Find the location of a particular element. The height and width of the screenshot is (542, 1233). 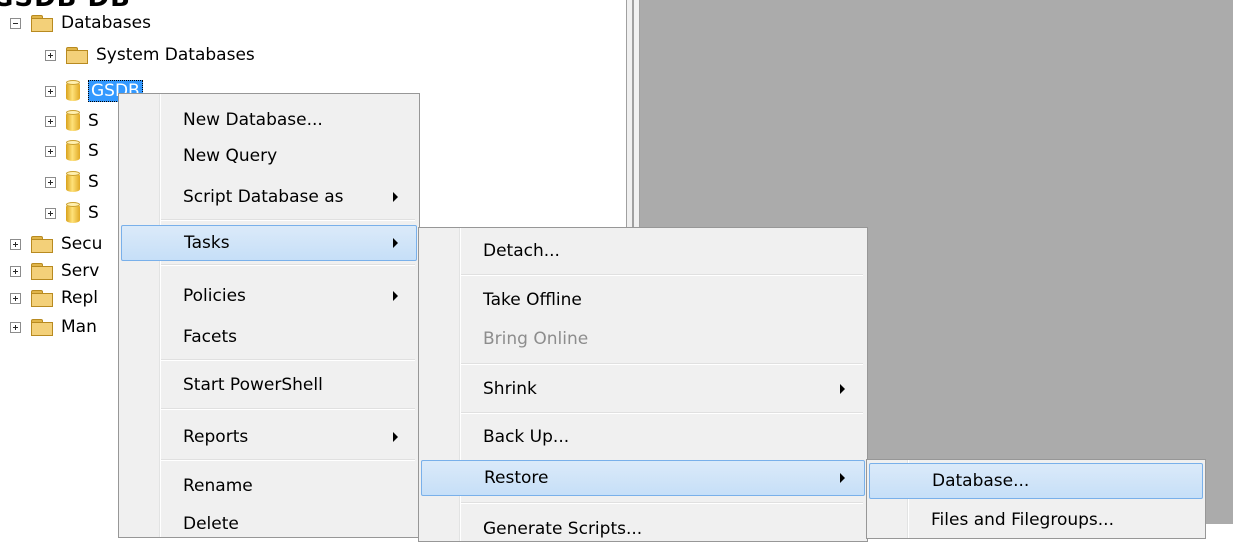

menu-item-start-powershell: Start PowerShell is located at coordinates (269, 385).